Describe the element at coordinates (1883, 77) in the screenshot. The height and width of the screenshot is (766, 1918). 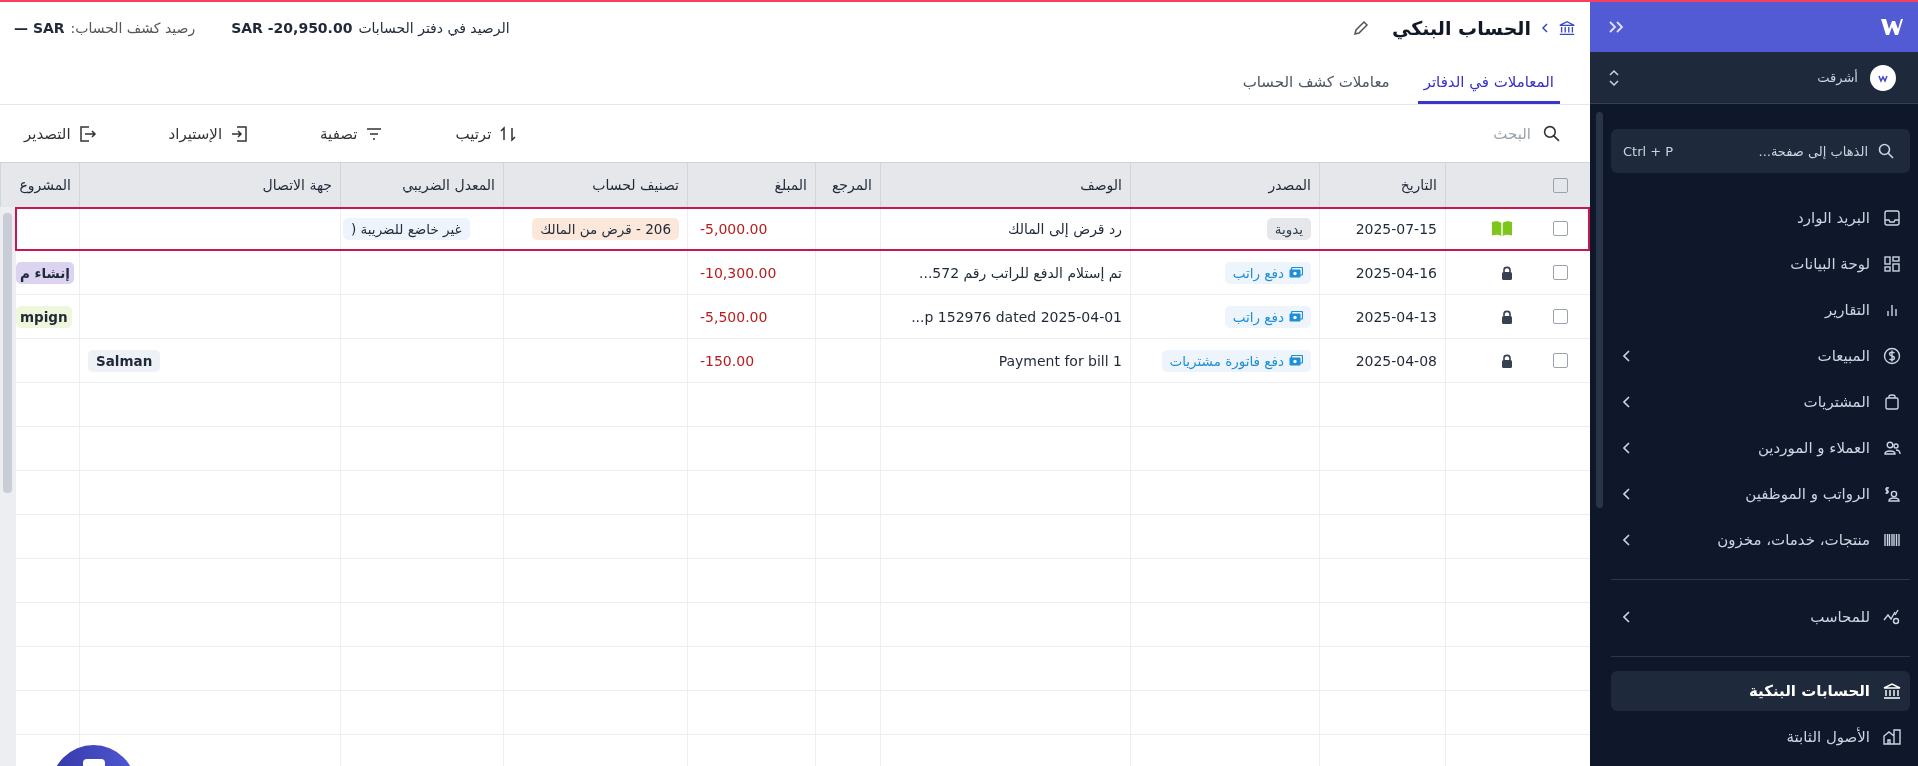
I see `org-avatar-icon` at that location.